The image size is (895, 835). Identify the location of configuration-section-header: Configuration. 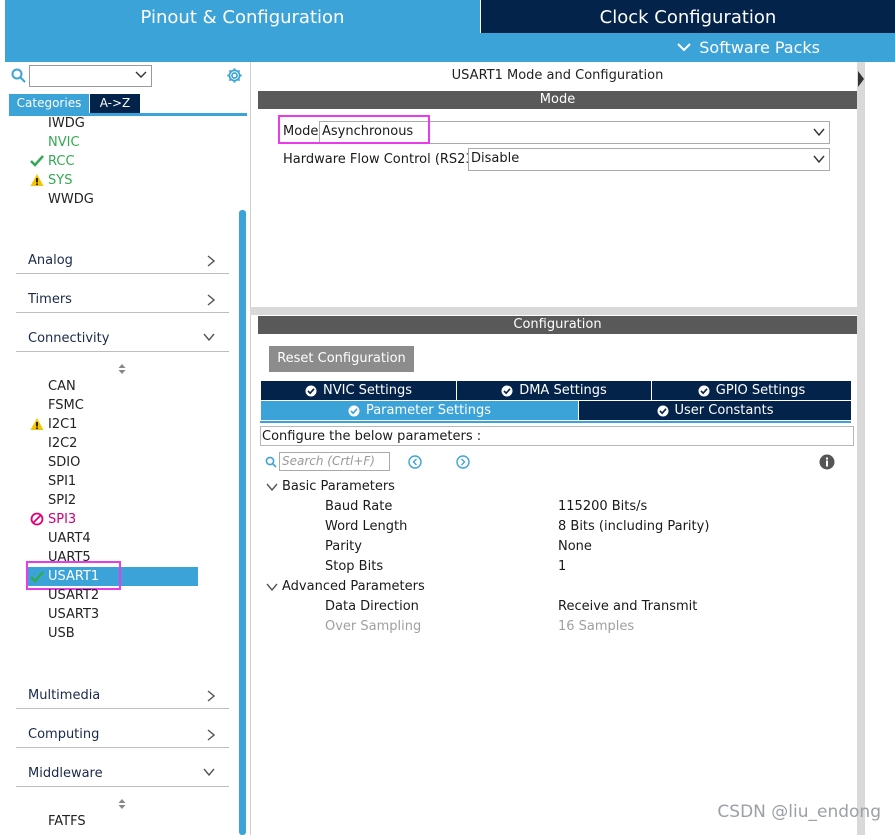
(557, 325).